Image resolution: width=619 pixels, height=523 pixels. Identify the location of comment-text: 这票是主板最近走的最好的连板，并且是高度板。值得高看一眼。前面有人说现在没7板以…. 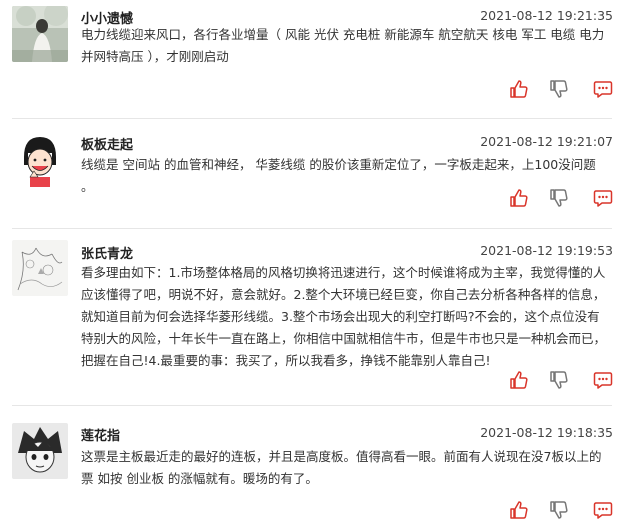
(341, 467).